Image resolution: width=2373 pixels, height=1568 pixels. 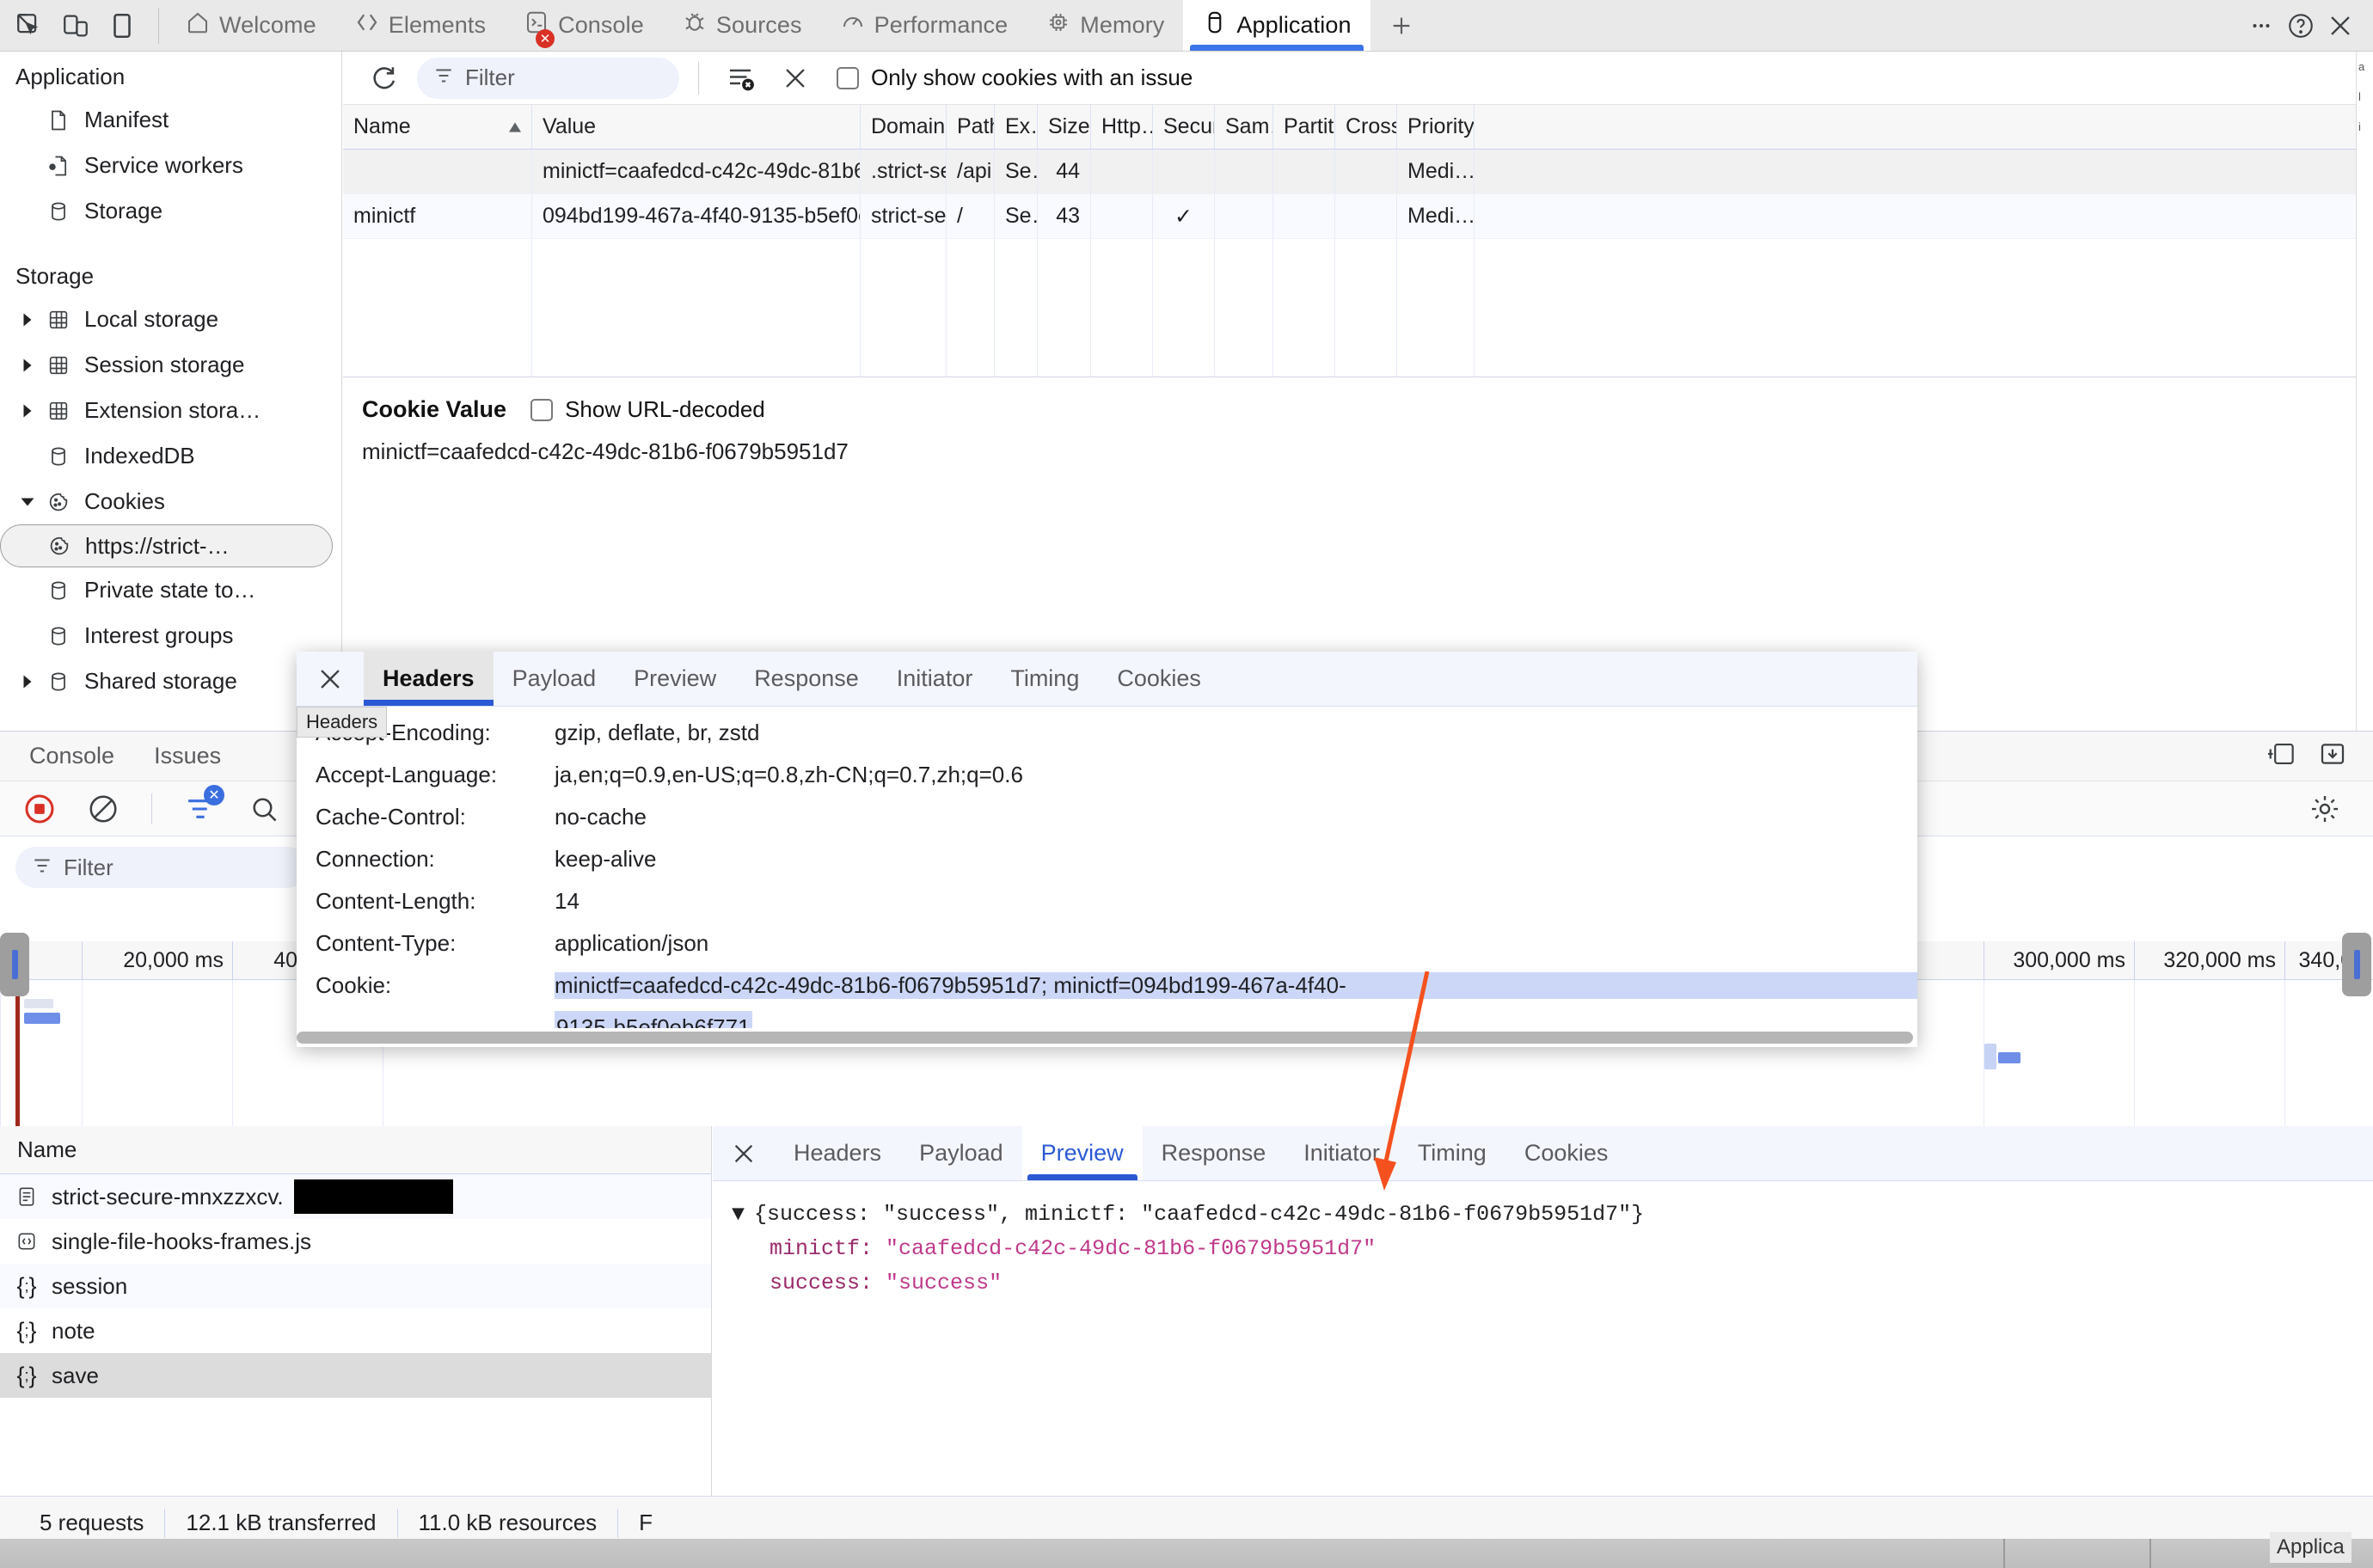 What do you see at coordinates (92, 1522) in the screenshot?
I see `status-requests: 5 requests` at bounding box center [92, 1522].